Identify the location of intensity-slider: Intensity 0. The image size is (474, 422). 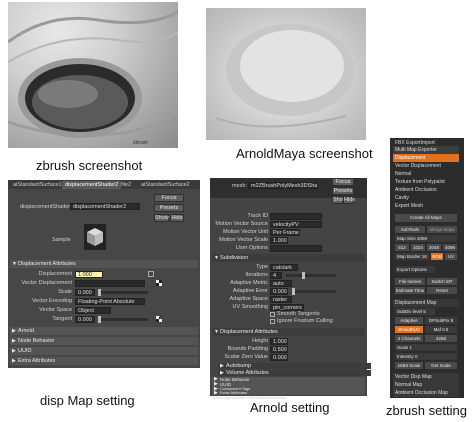
(426, 356).